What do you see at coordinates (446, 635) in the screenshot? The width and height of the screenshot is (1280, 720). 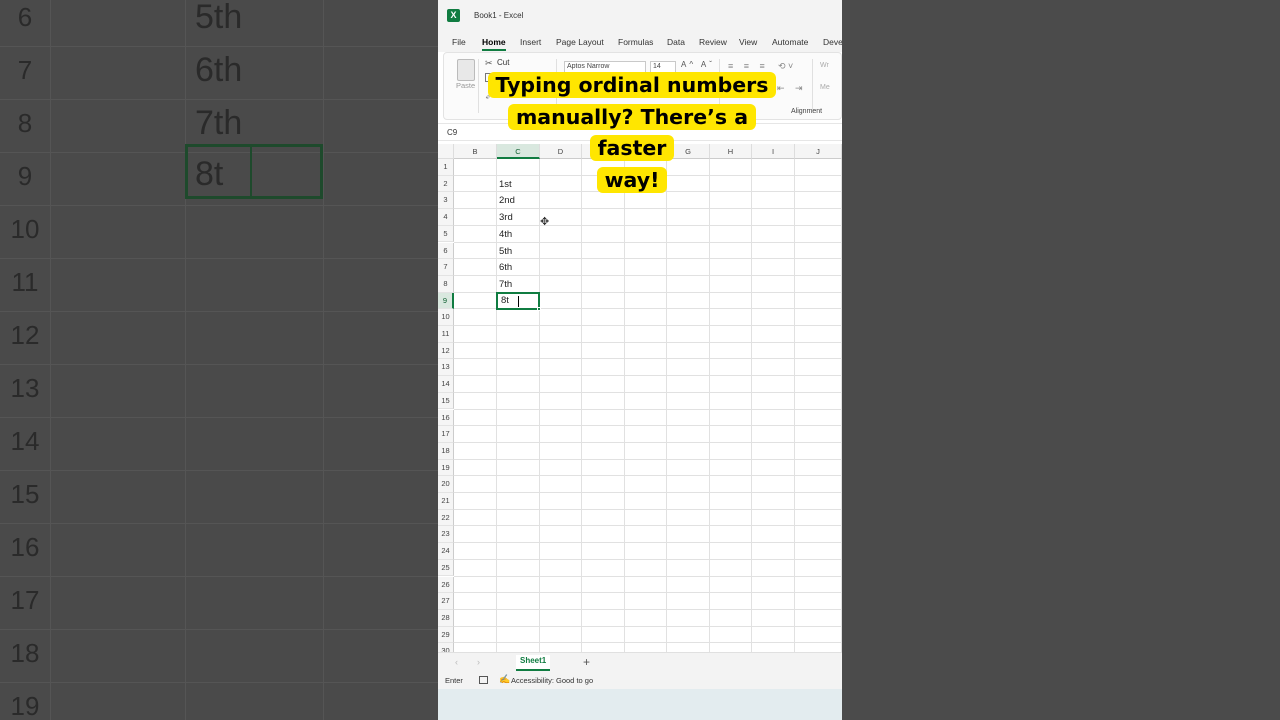 I see `row-header-29: 29` at bounding box center [446, 635].